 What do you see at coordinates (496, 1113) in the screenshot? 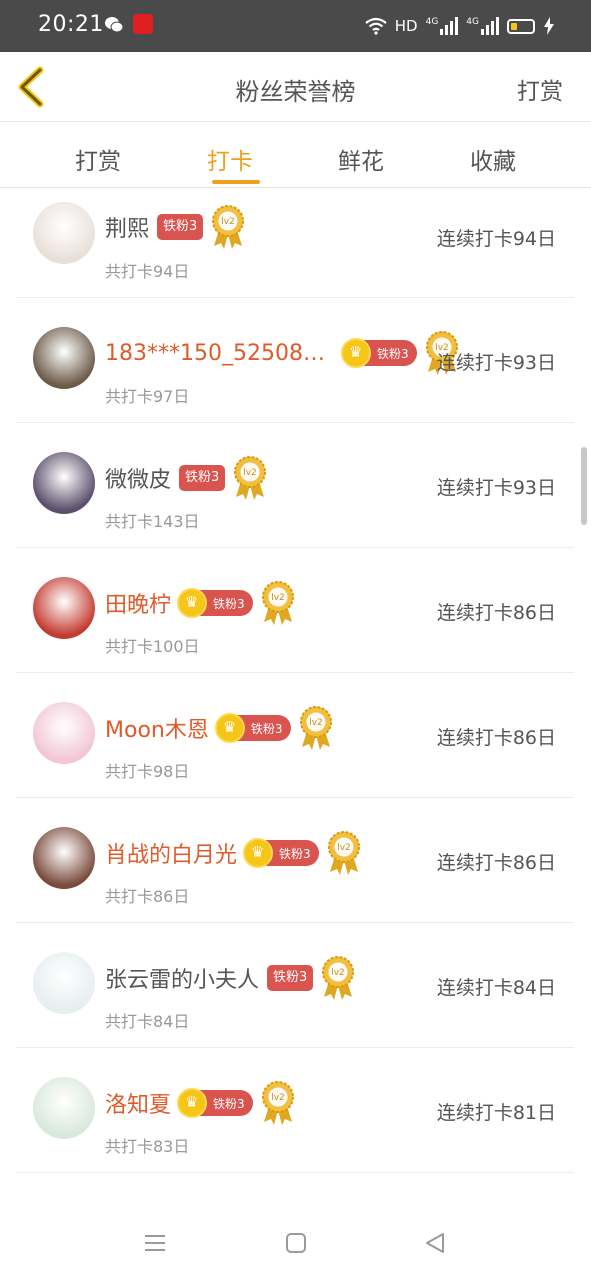
I see `checkin-streak: 连续打卡81日` at bounding box center [496, 1113].